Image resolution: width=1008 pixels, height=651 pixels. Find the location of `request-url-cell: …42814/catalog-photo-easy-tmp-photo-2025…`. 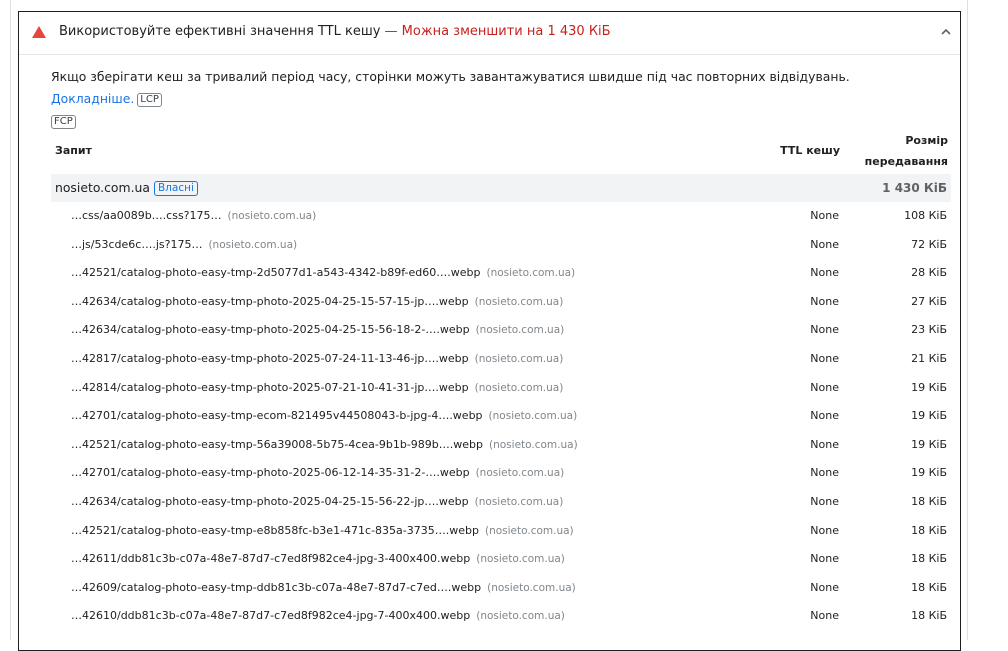

request-url-cell: …42814/catalog-photo-easy-tmp-photo-2025… is located at coordinates (317, 387).